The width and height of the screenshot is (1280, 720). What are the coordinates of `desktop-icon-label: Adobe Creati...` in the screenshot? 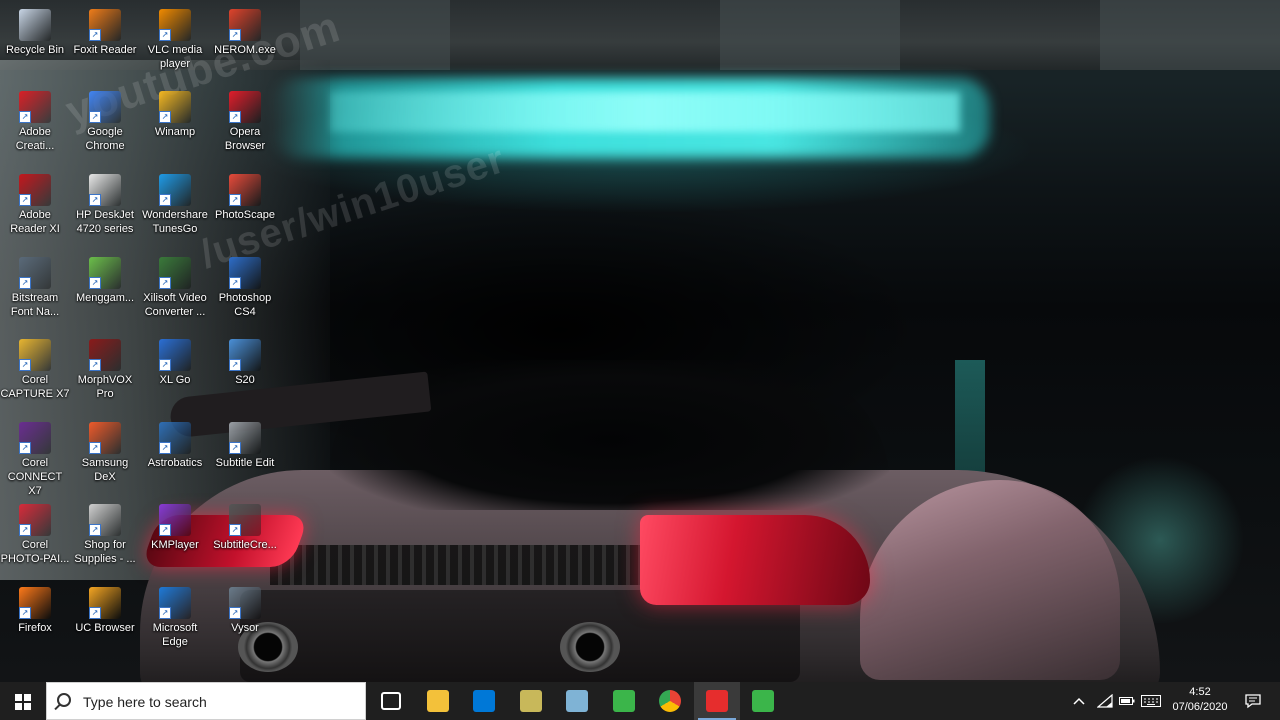 It's located at (35, 139).